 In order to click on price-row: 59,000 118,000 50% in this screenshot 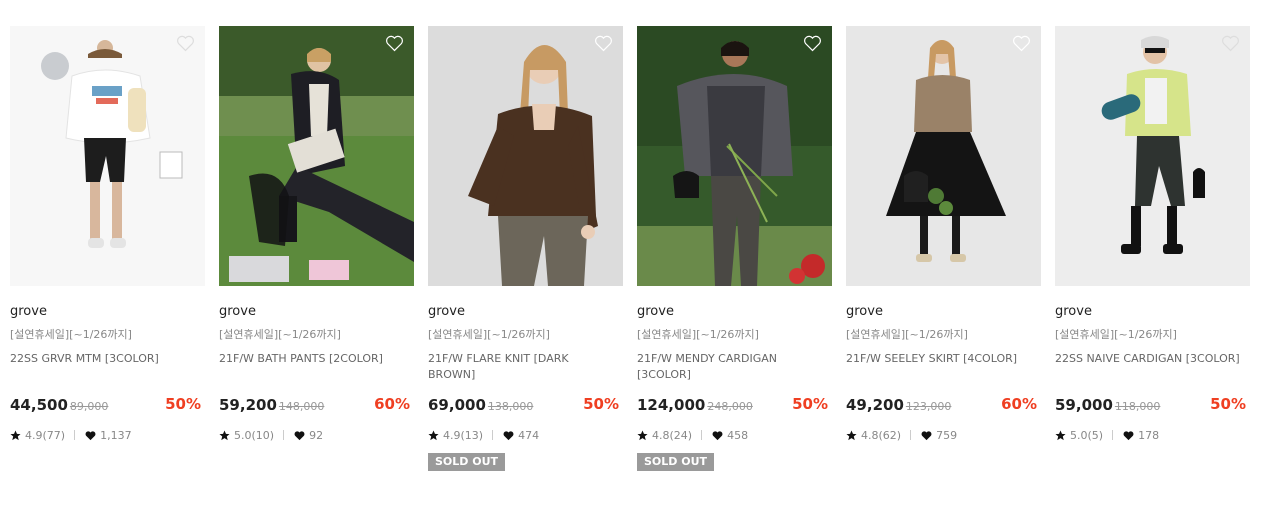, I will do `click(1152, 405)`.